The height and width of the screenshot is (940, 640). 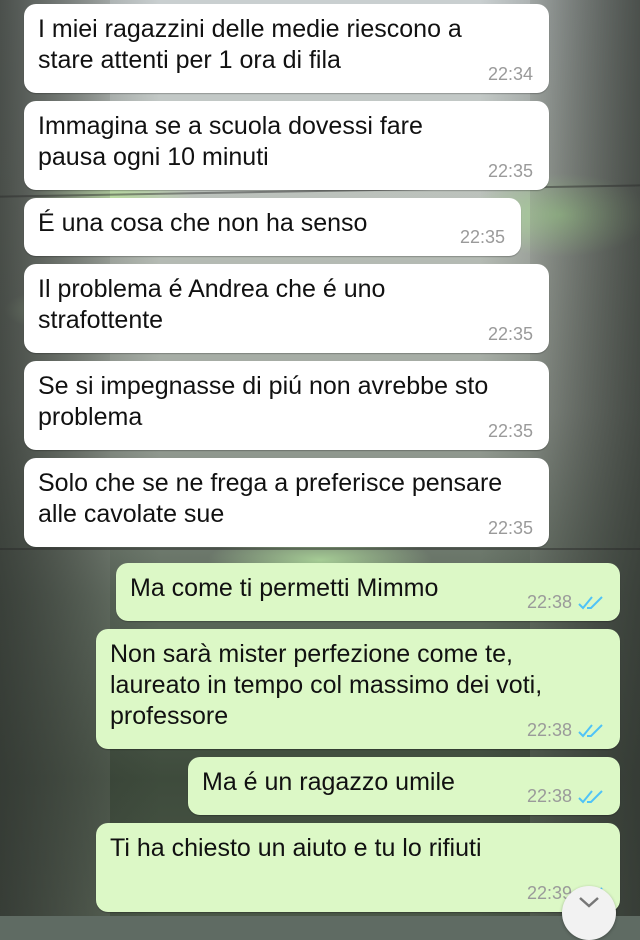 What do you see at coordinates (589, 902) in the screenshot?
I see `chevron-down-icon` at bounding box center [589, 902].